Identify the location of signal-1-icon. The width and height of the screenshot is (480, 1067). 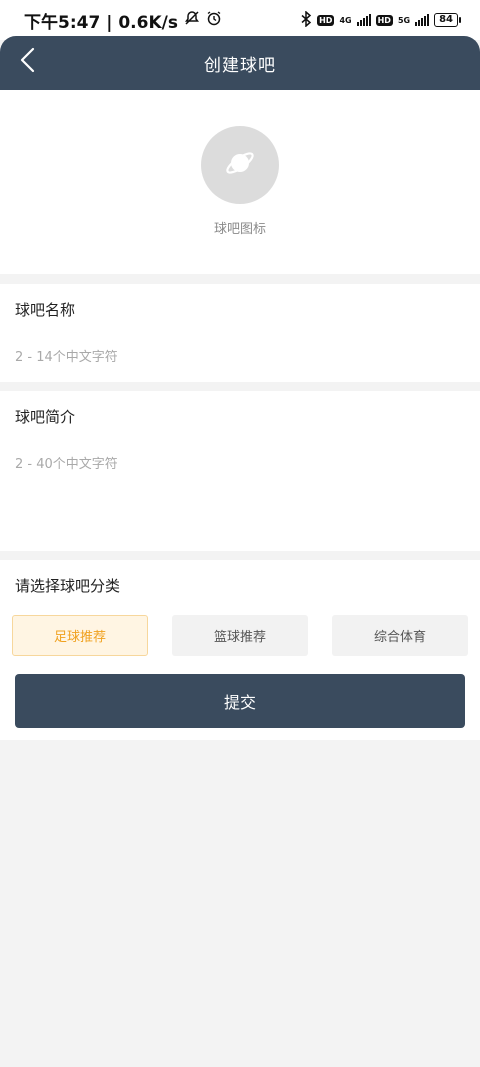
(363, 20).